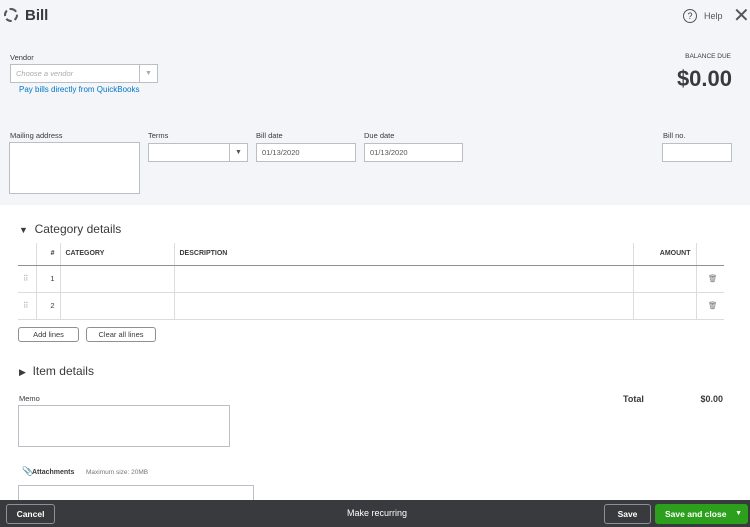 The height and width of the screenshot is (527, 750). What do you see at coordinates (84, 73) in the screenshot?
I see `vendor-select: Choose a vendor ▼` at bounding box center [84, 73].